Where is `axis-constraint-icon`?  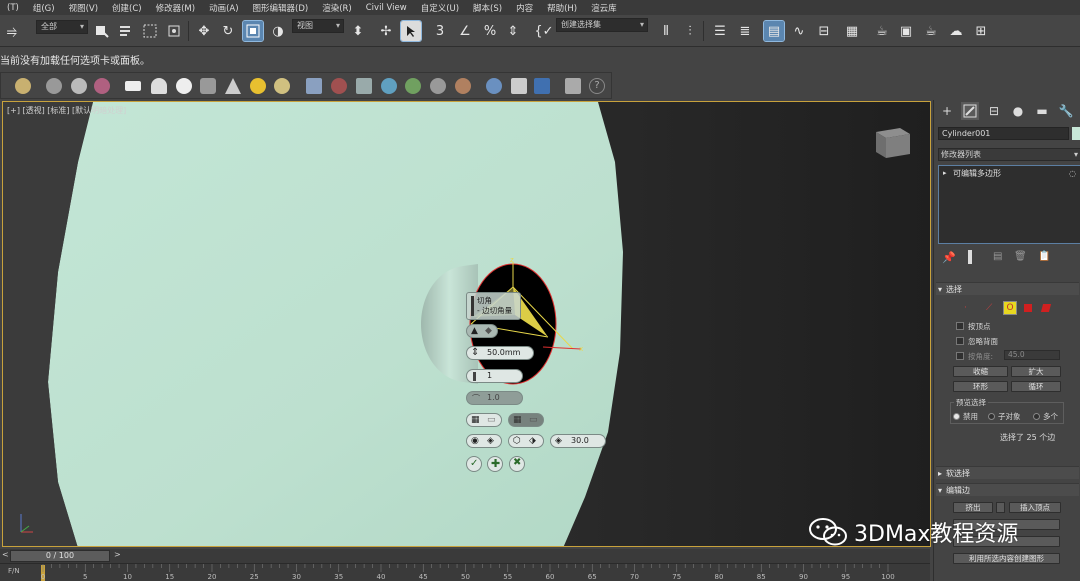 axis-constraint-icon is located at coordinates (54, 86).